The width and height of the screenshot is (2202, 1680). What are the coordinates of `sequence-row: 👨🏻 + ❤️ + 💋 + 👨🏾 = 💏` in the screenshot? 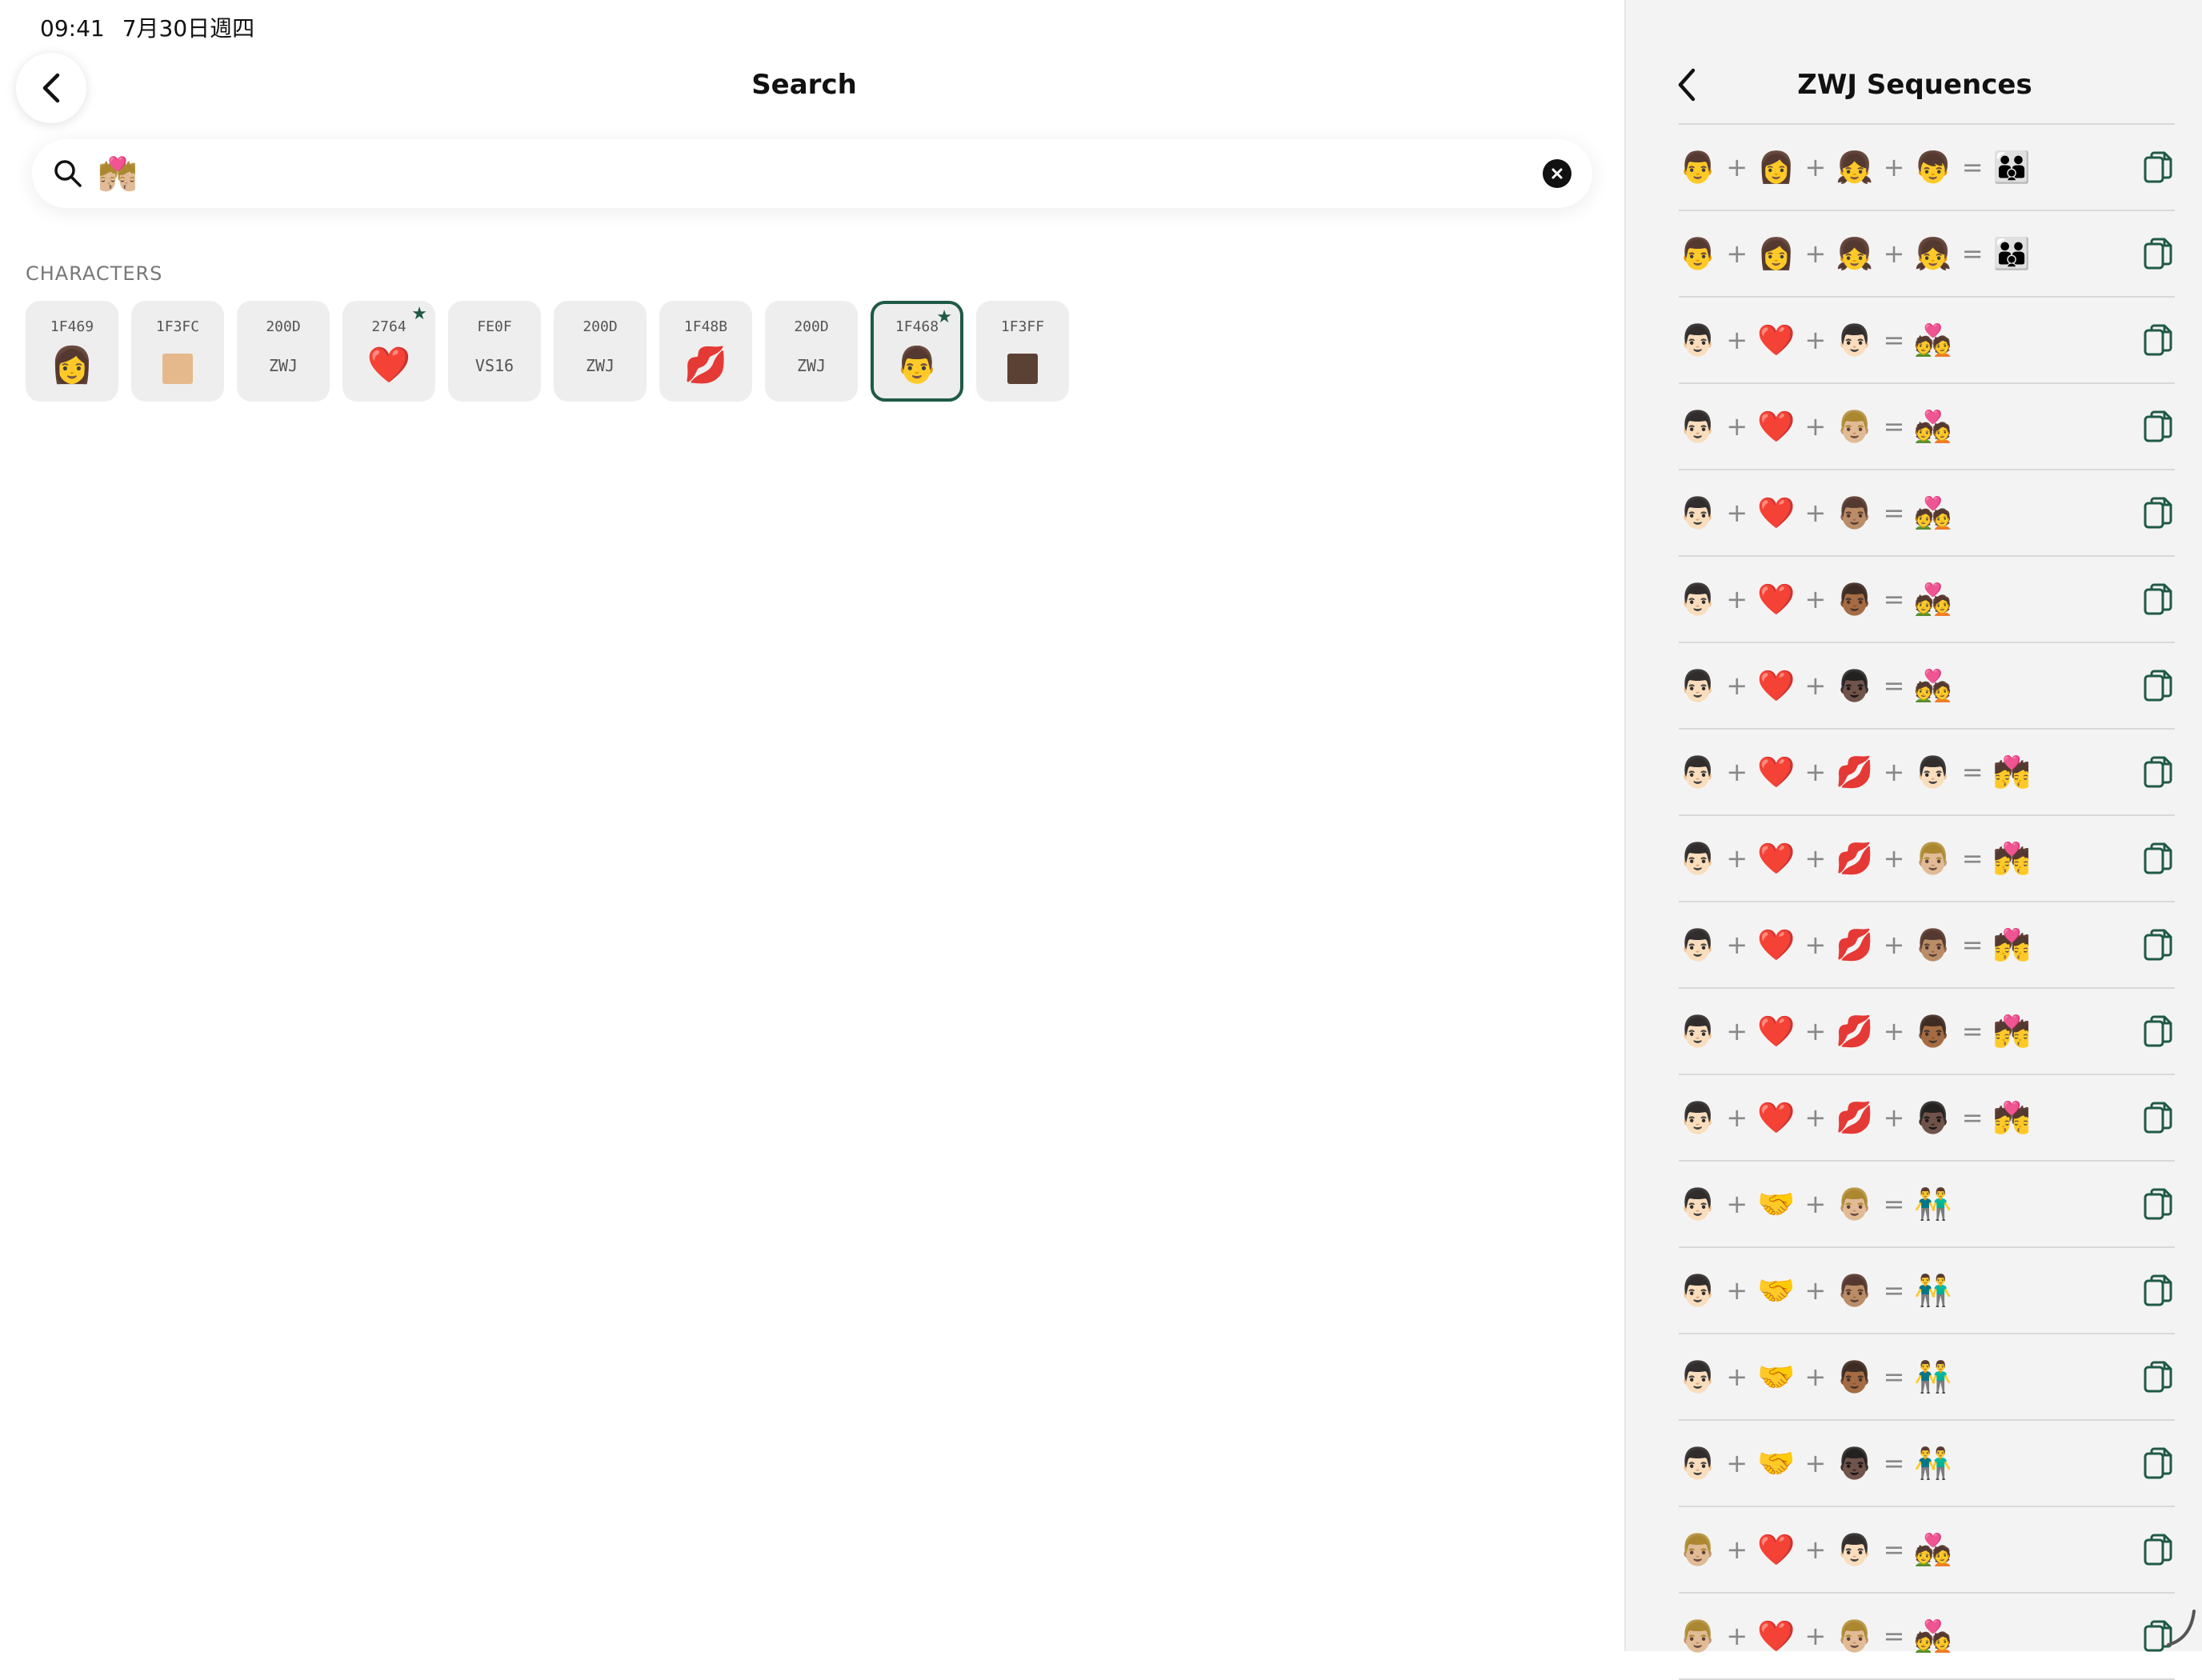 It's located at (1927, 1032).